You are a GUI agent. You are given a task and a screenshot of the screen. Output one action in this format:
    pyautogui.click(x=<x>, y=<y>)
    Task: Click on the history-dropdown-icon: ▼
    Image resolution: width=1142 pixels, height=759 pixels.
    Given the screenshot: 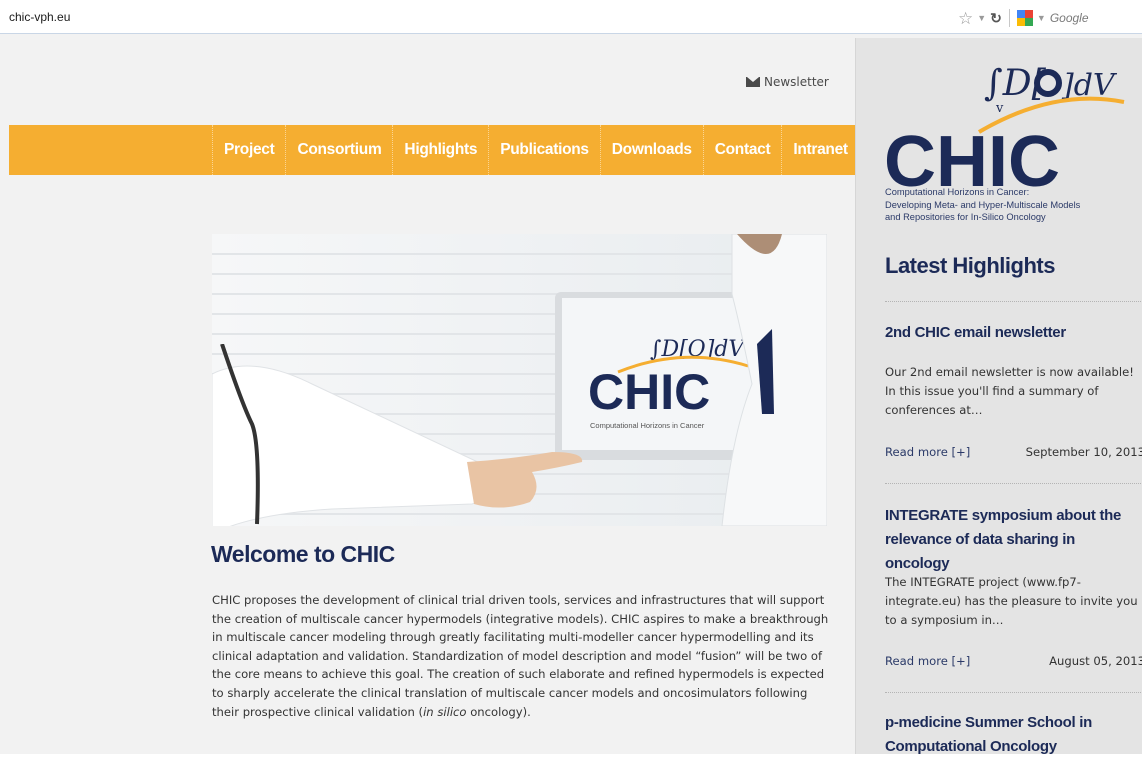 What is the action you would take?
    pyautogui.click(x=981, y=18)
    